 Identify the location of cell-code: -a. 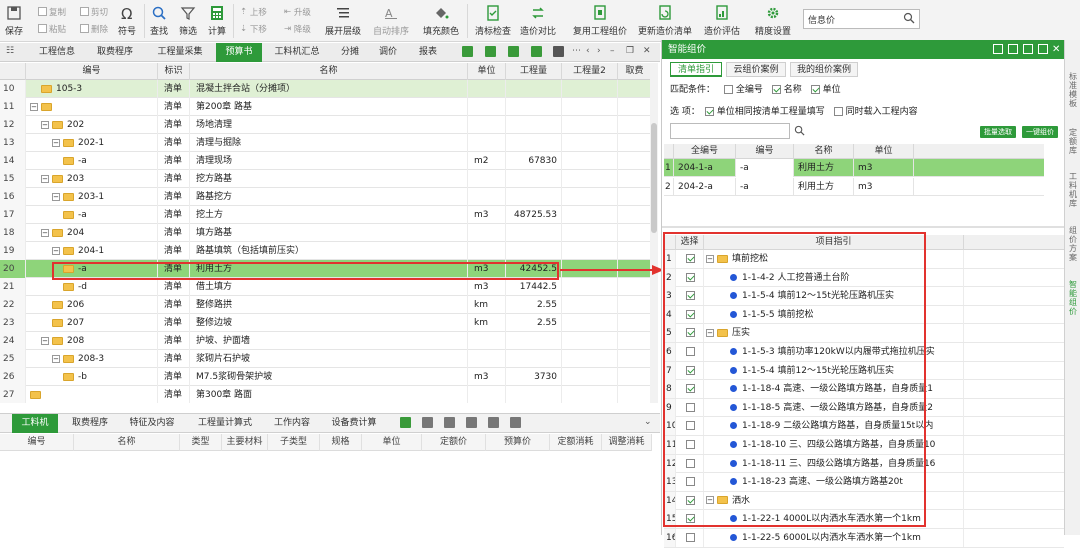
(92, 269).